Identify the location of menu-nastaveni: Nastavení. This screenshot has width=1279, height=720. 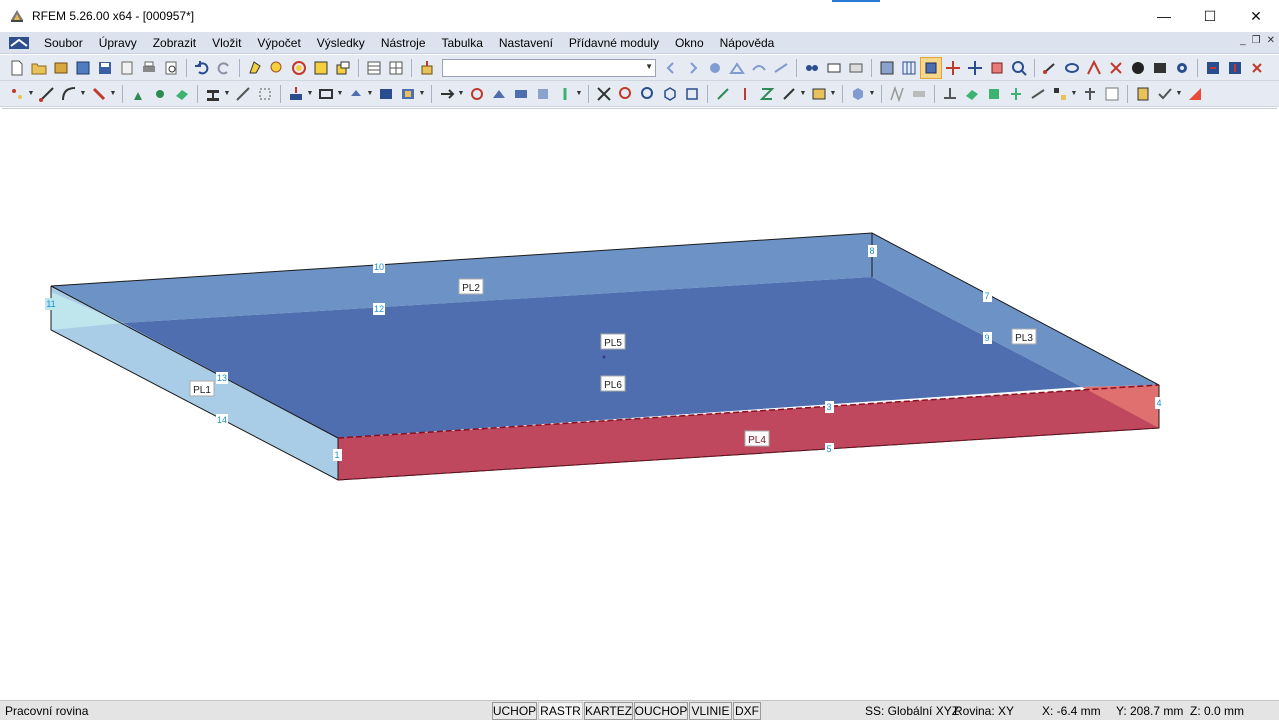
(526, 43).